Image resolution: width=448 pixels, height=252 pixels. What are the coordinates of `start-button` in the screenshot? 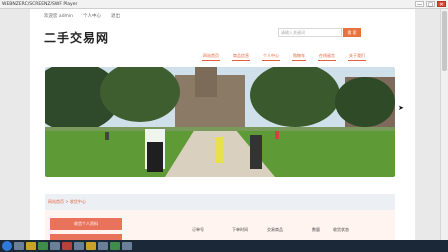 It's located at (7, 246).